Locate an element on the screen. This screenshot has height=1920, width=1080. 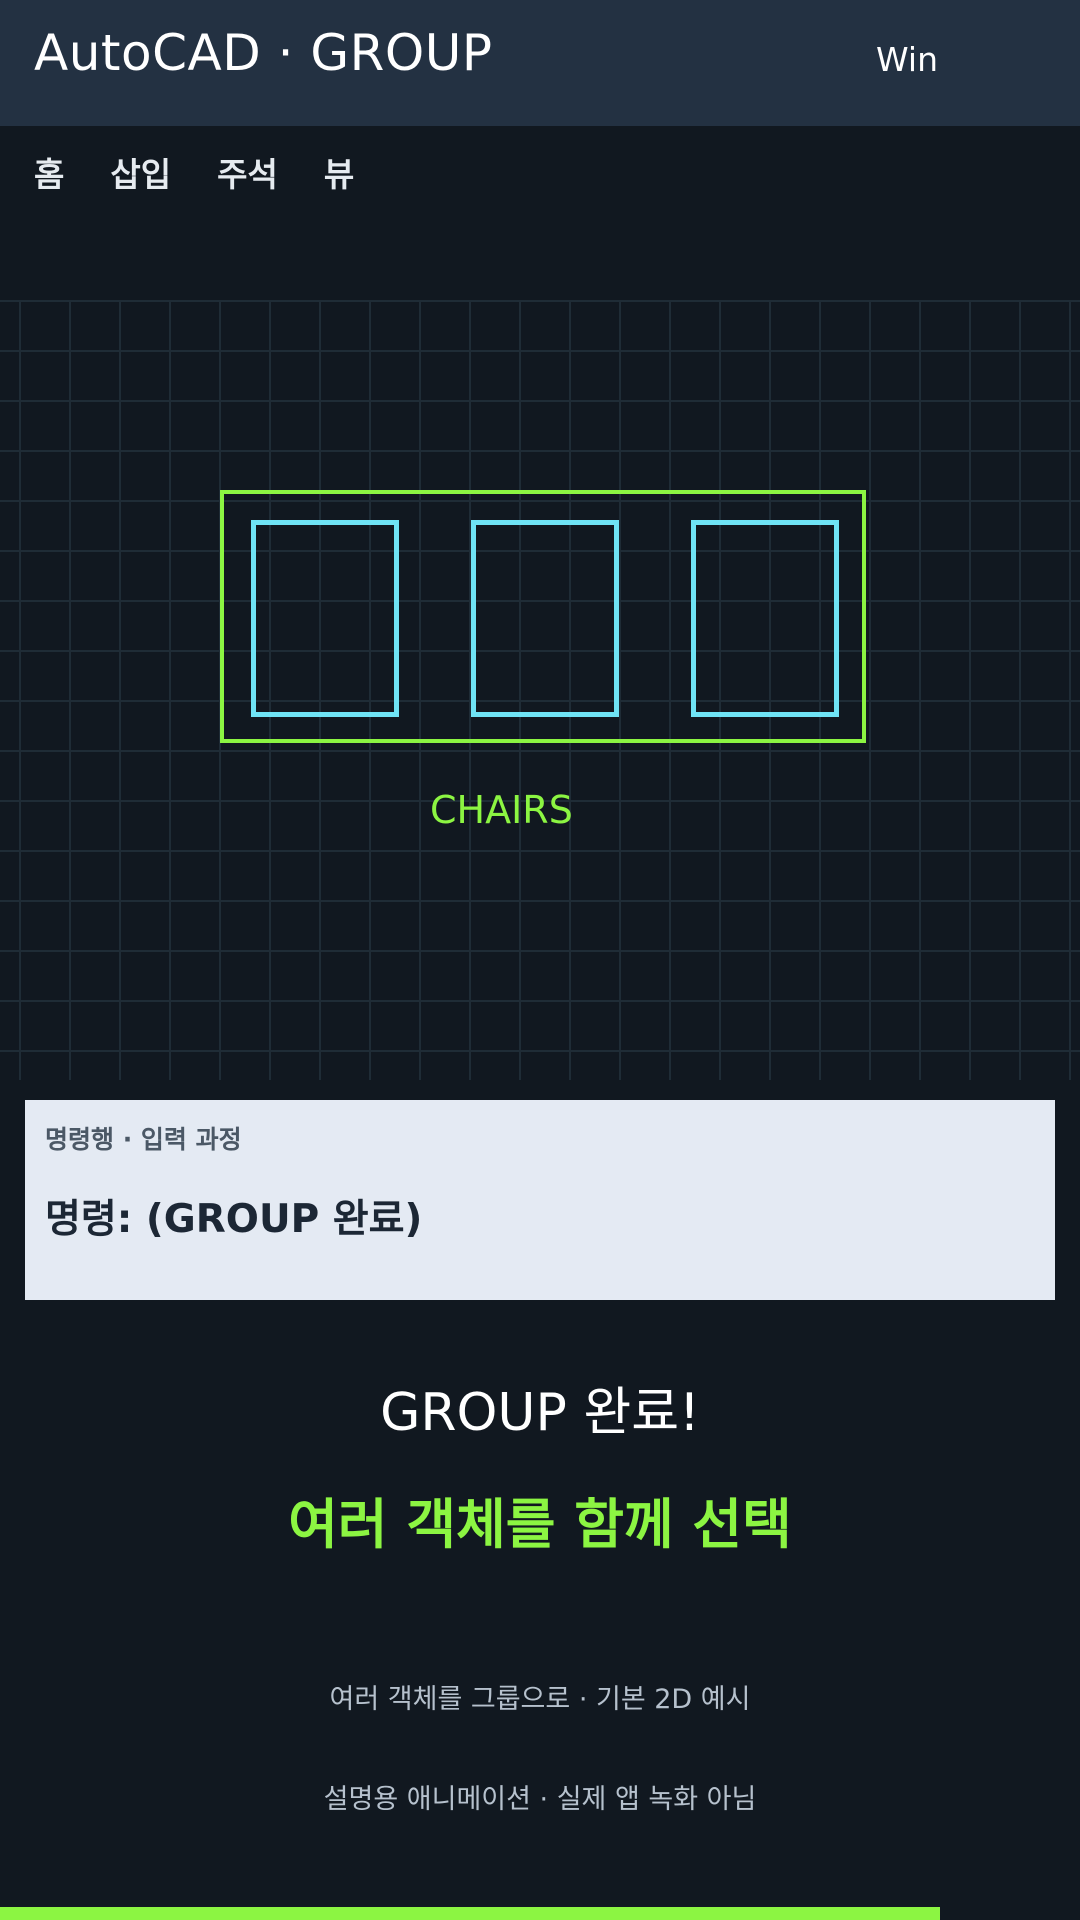
platform-label: Win is located at coordinates (907, 59).